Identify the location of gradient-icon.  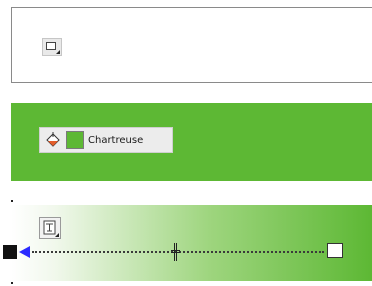
(50, 228).